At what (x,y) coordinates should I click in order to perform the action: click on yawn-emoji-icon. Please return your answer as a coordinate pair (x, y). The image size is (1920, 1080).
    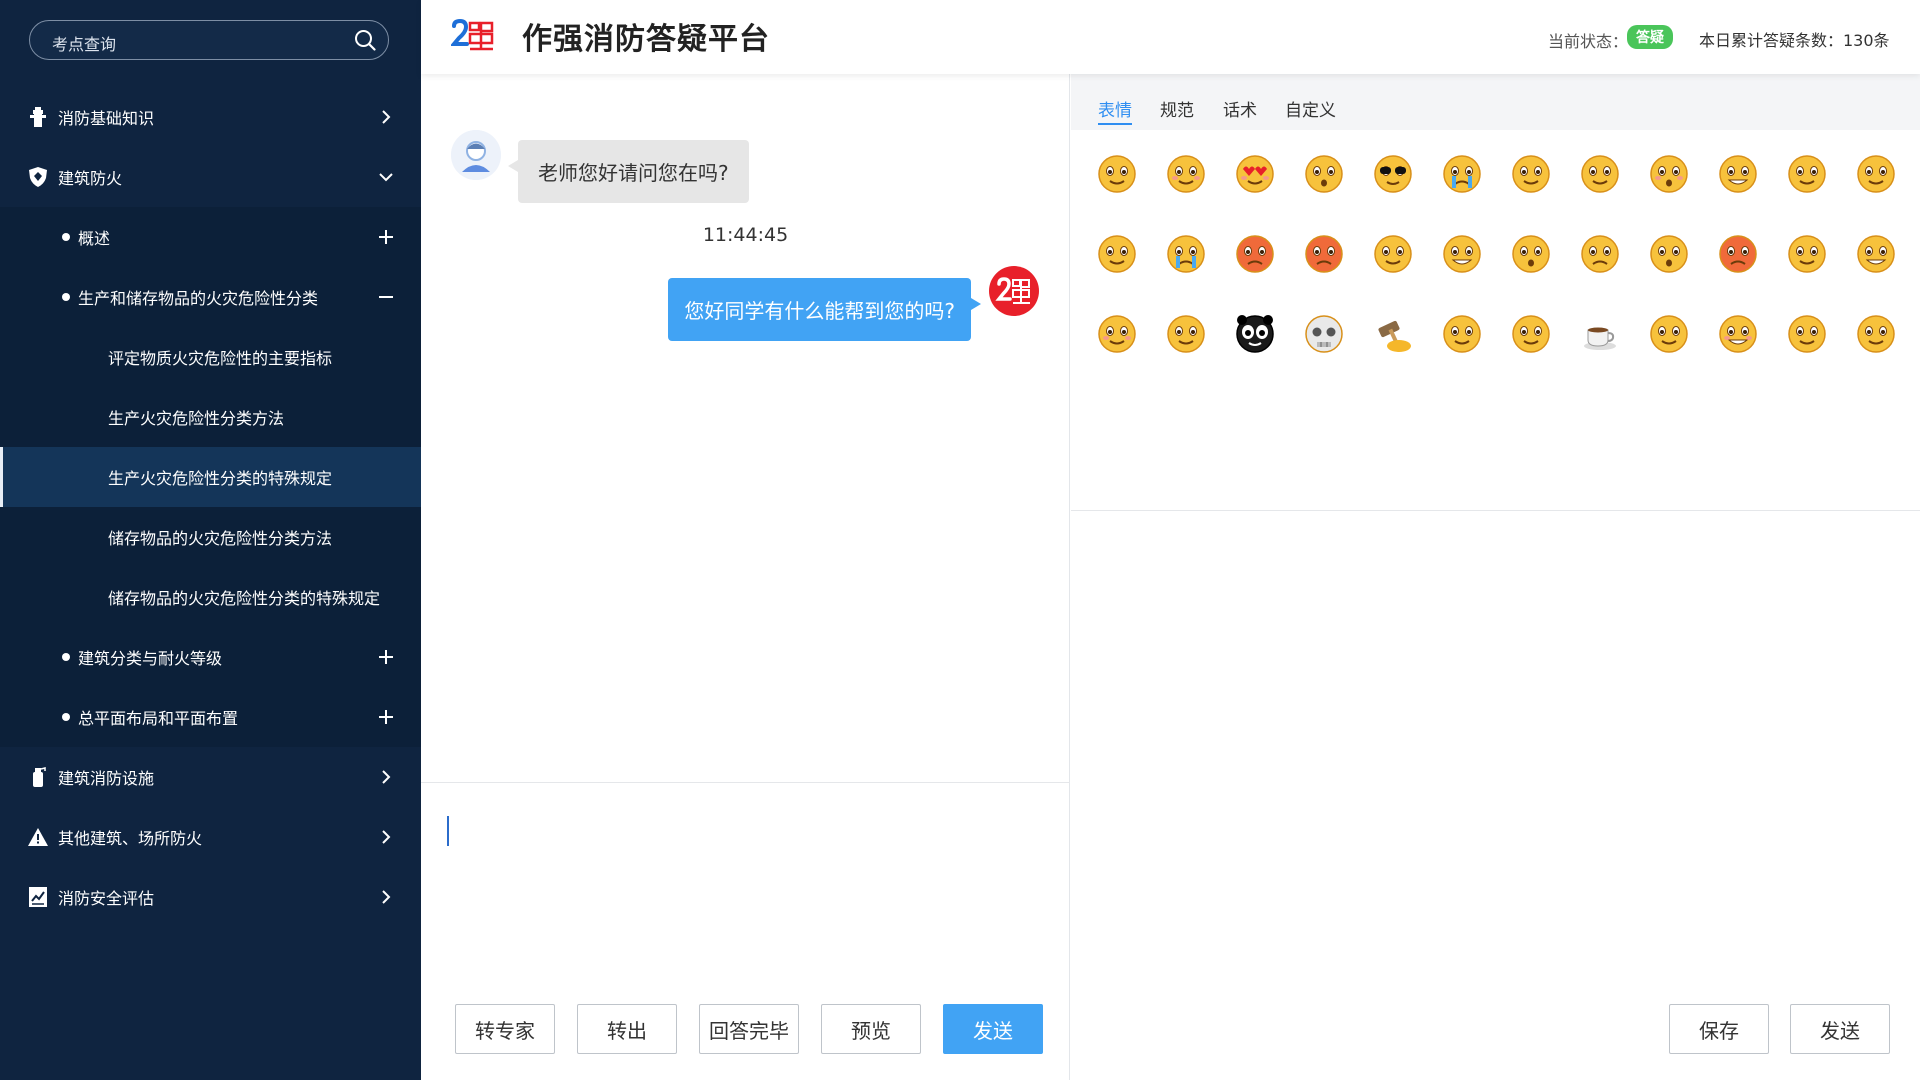
    Looking at the image, I should click on (1669, 334).